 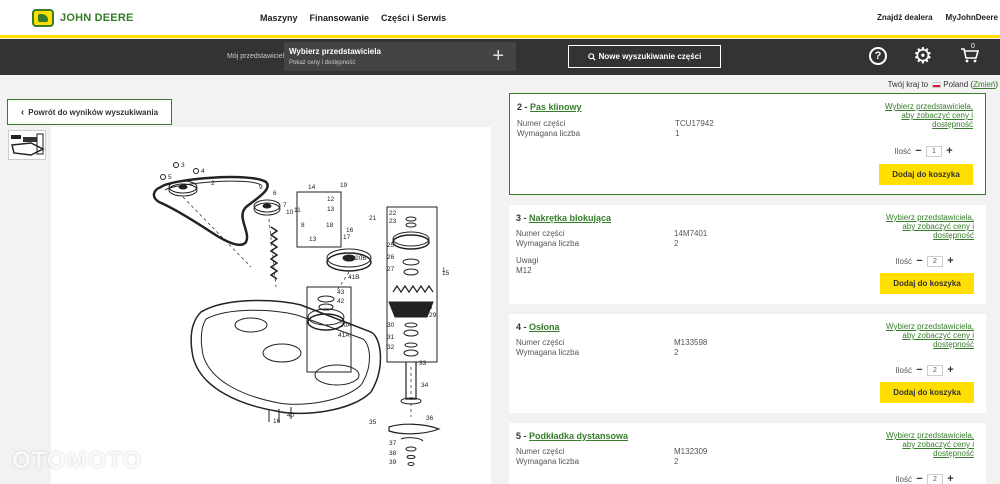 I want to click on svg-text: 17, so click(x=347, y=237).